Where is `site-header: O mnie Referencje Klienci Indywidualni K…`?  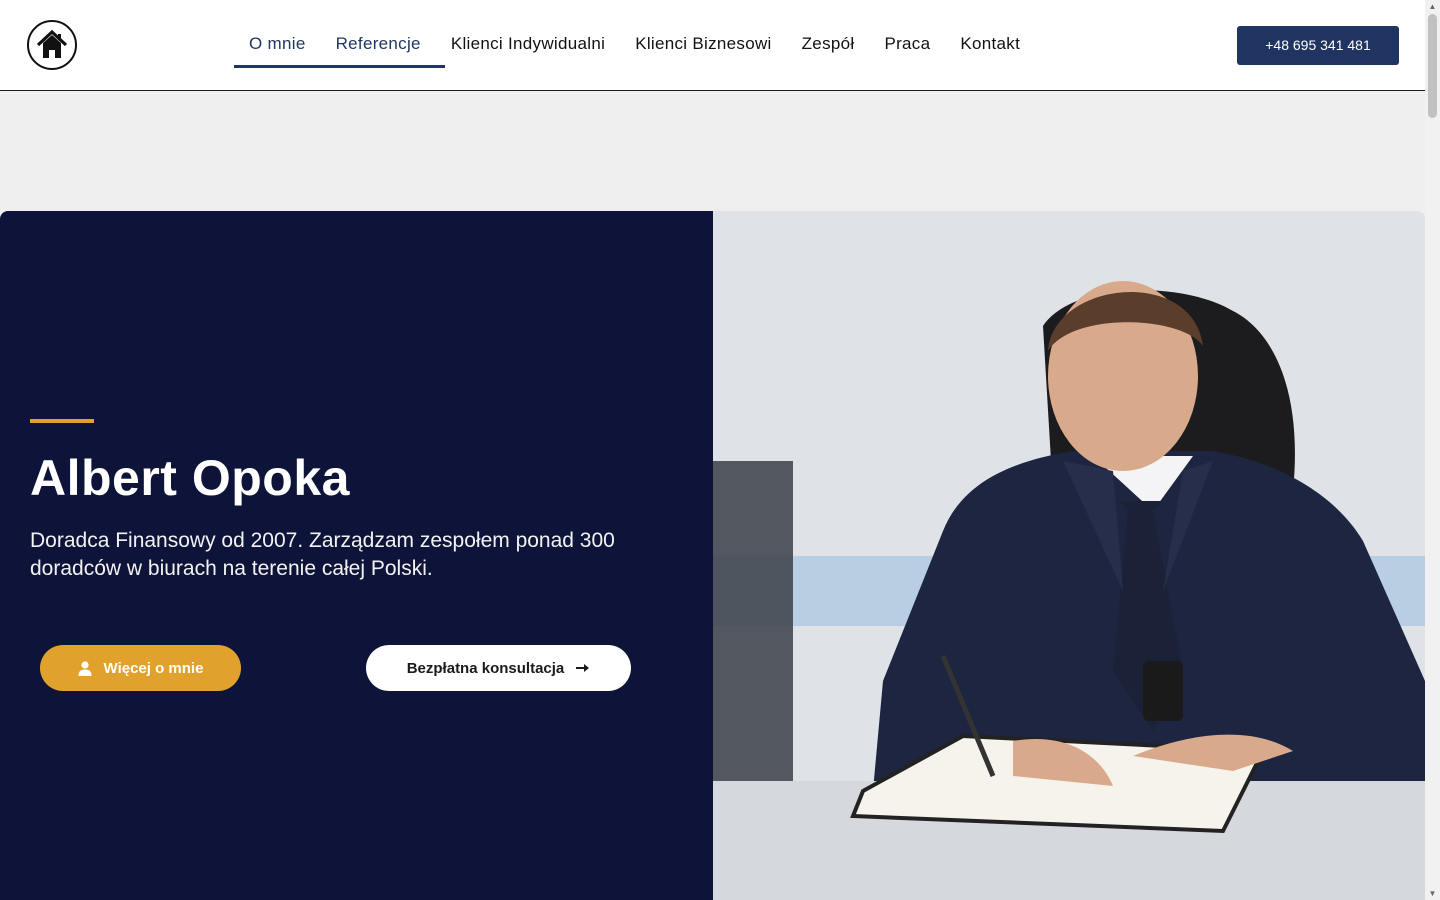 site-header: O mnie Referencje Klienci Indywidualni K… is located at coordinates (712, 45).